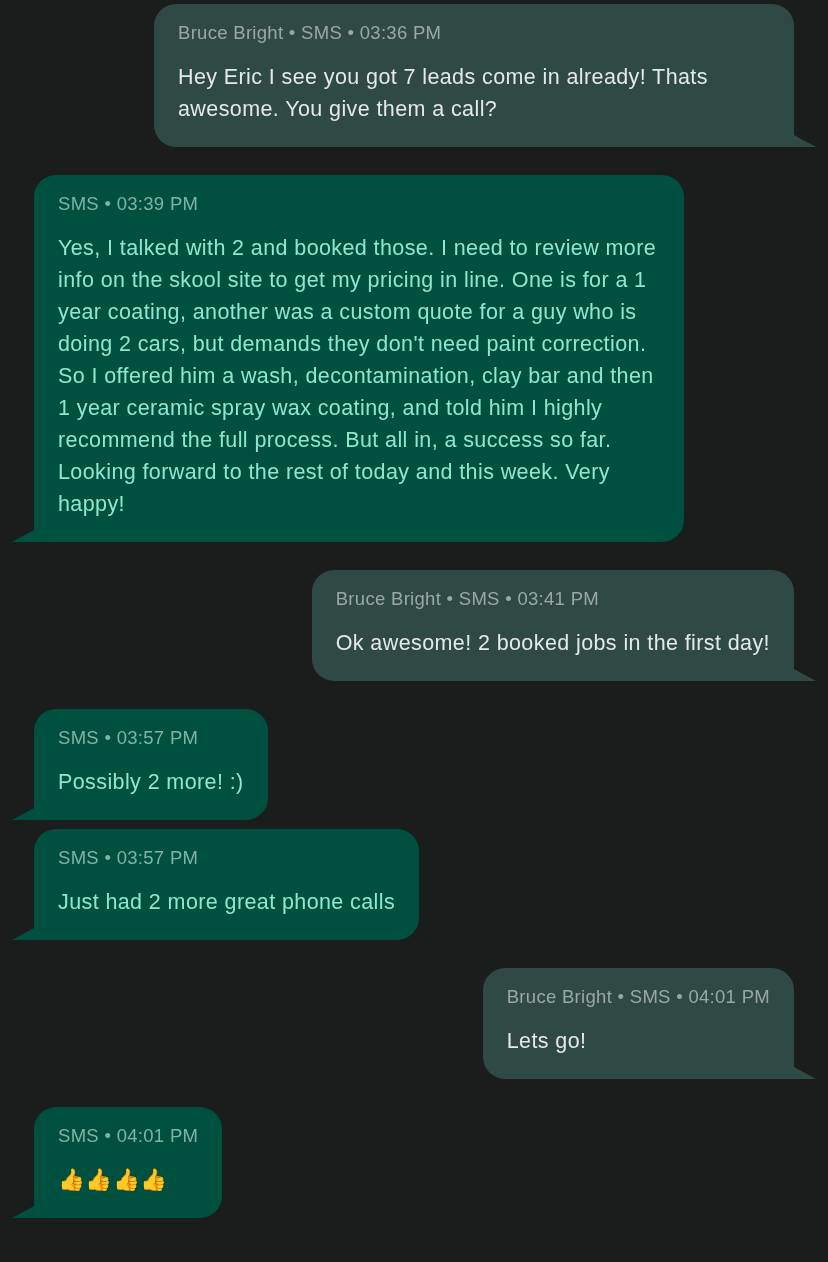 Image resolution: width=828 pixels, height=1262 pixels. What do you see at coordinates (467, 599) in the screenshot?
I see `message-meta: Bruce Bright • SMS • 03:41 PM` at bounding box center [467, 599].